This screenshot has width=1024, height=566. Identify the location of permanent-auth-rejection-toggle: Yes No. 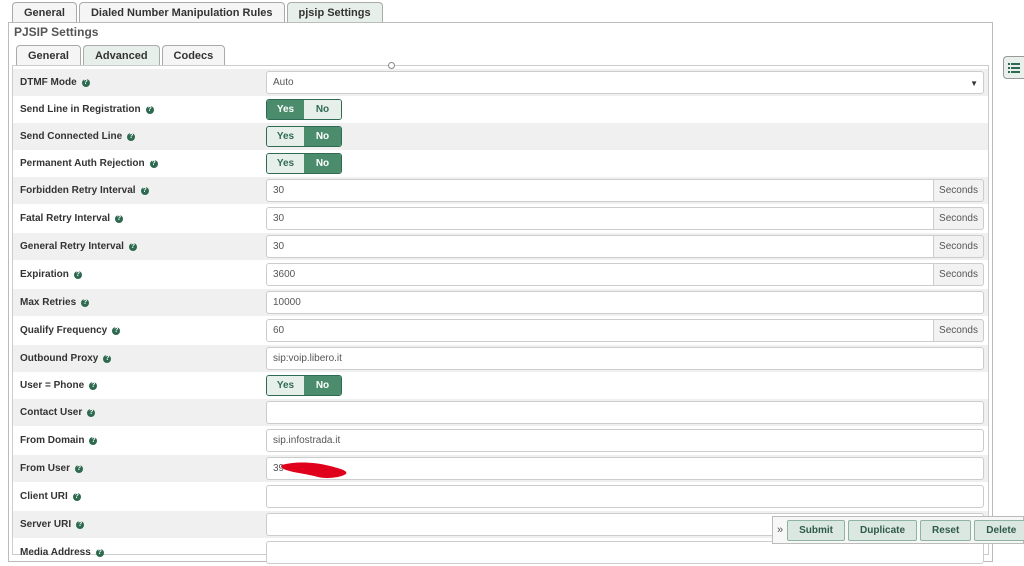
(304, 163).